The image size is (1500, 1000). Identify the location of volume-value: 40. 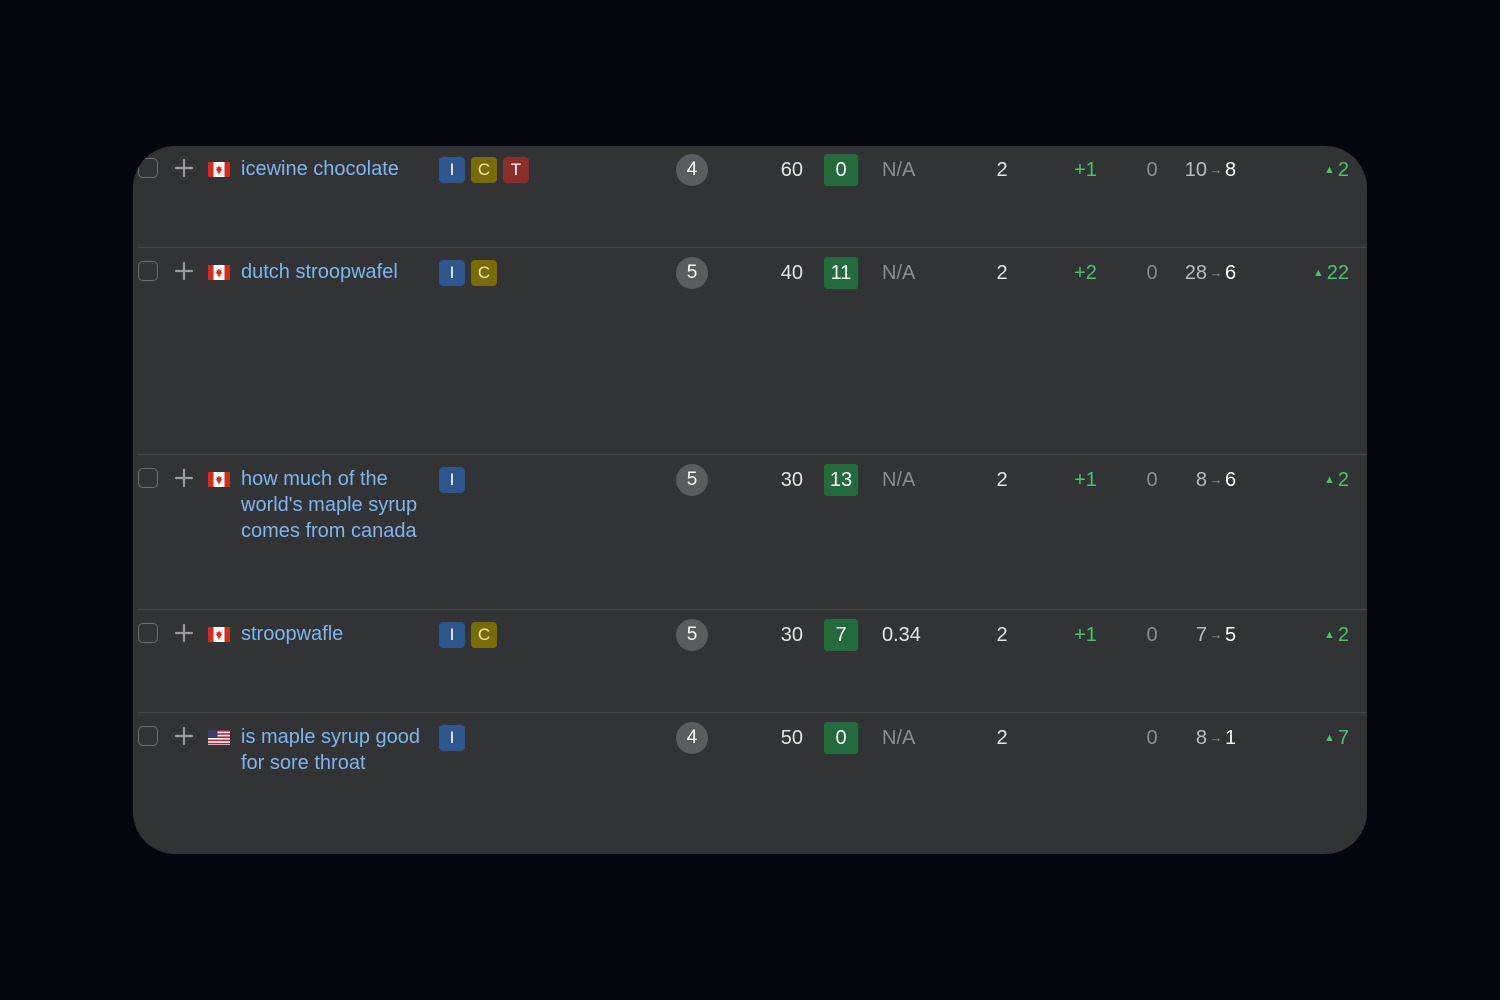
(791, 273).